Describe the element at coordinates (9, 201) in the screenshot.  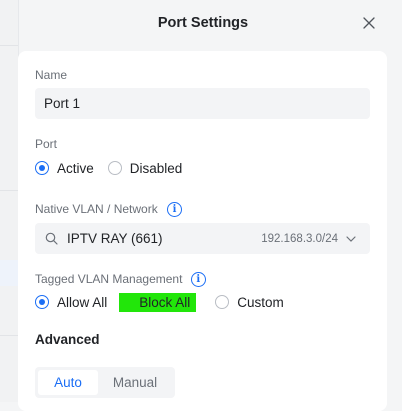
I see `background-list-strip` at that location.